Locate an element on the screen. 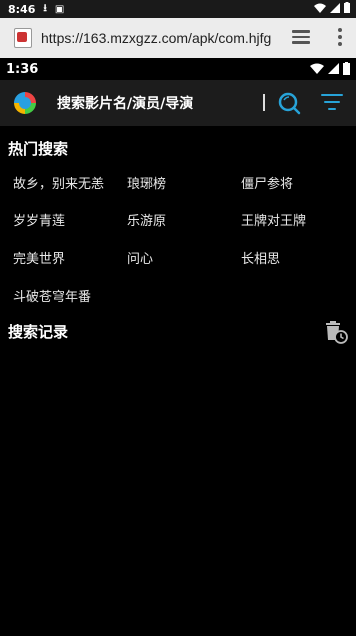 The width and height of the screenshot is (356, 636). tabs-icon is located at coordinates (301, 38).